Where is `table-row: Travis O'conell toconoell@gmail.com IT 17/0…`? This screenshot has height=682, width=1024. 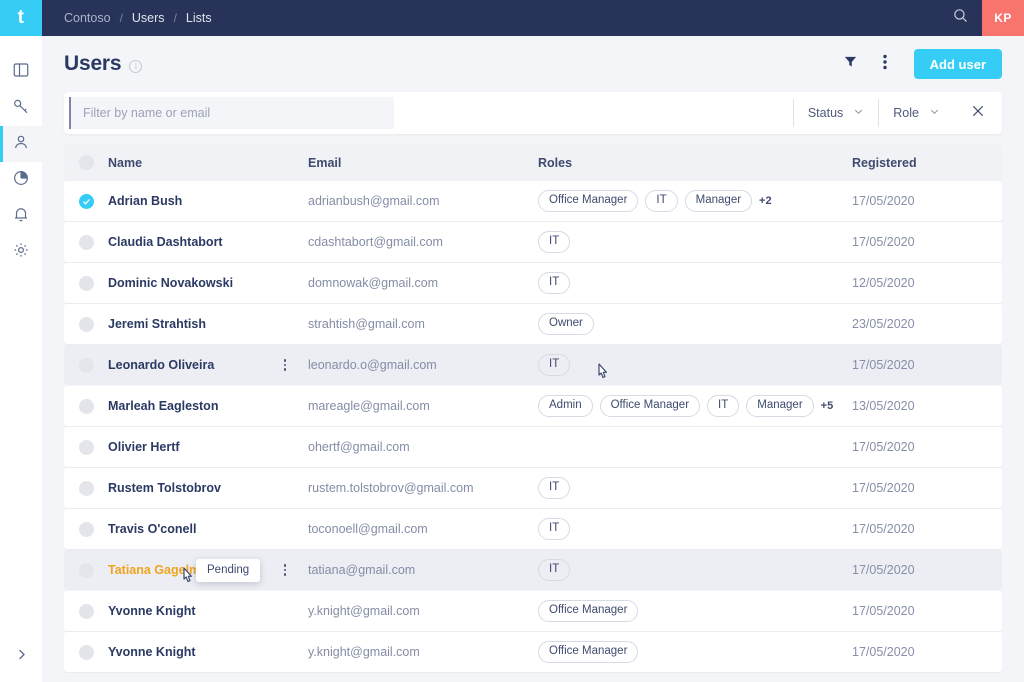 table-row: Travis O'conell toconoell@gmail.com IT 17/0… is located at coordinates (533, 529).